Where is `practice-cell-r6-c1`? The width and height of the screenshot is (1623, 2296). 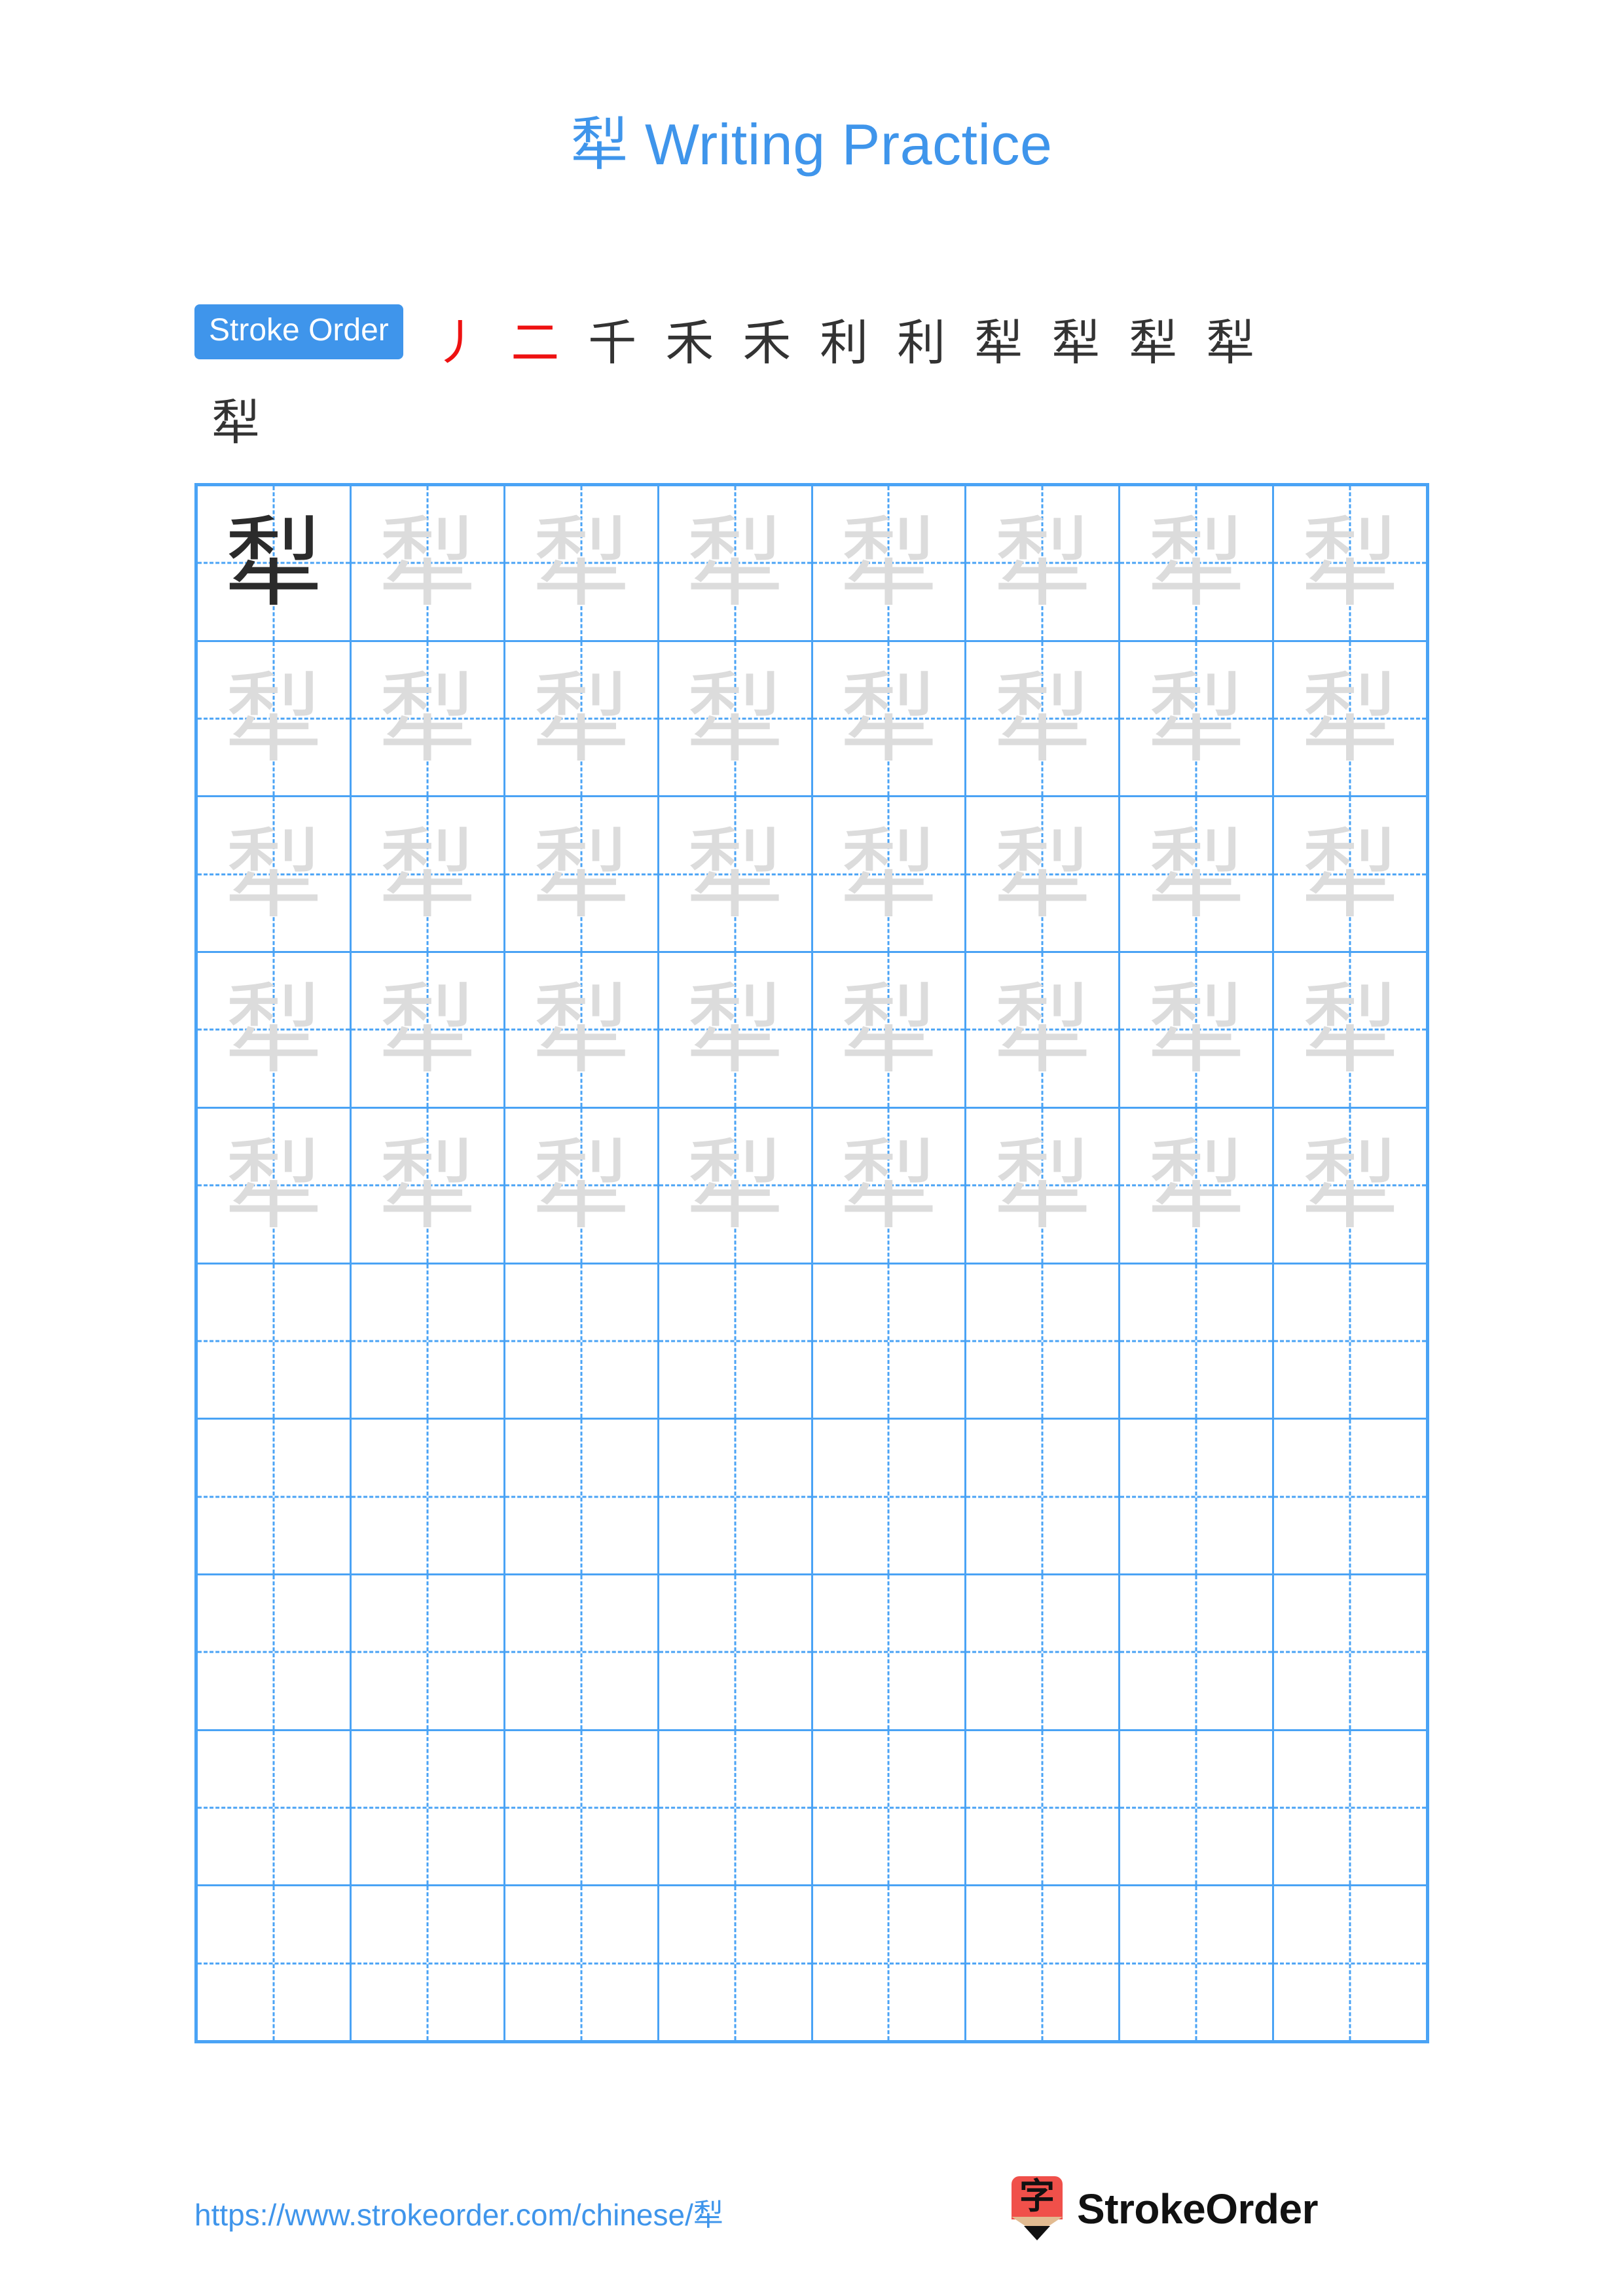
practice-cell-r6-c1 is located at coordinates (275, 1341).